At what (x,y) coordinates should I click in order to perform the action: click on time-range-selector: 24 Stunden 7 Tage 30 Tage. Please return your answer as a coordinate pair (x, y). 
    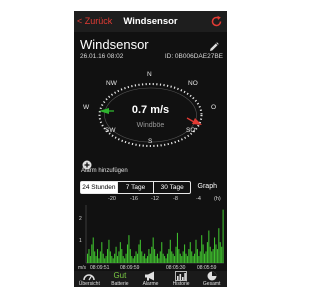
    Looking at the image, I should click on (135, 187).